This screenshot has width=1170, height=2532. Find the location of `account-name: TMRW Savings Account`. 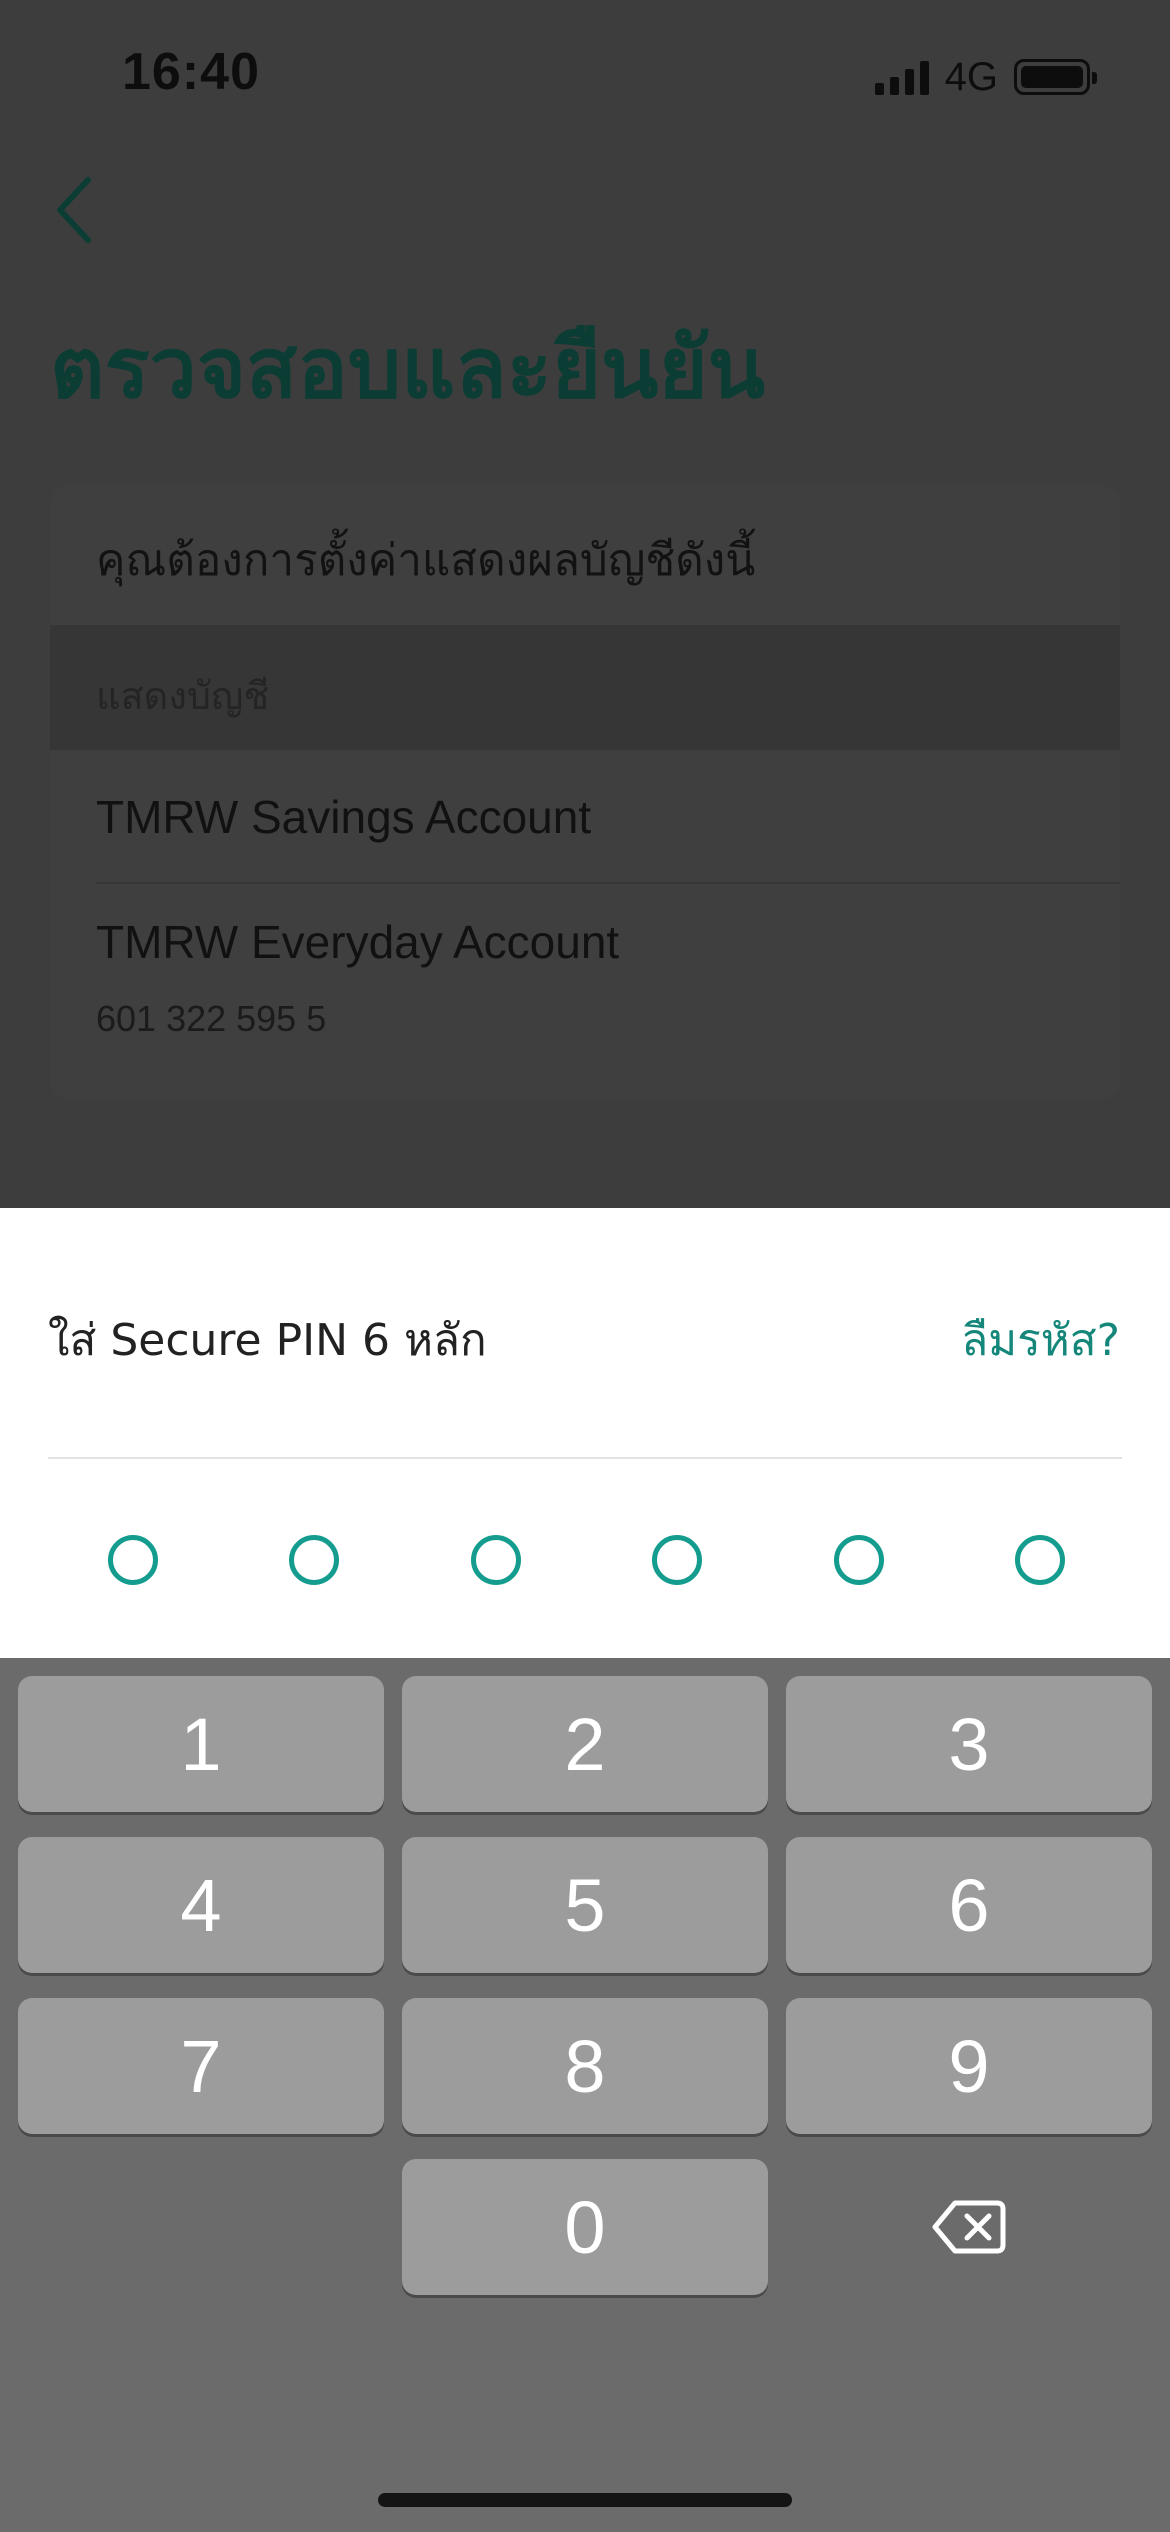

account-name: TMRW Savings Account is located at coordinates (344, 817).